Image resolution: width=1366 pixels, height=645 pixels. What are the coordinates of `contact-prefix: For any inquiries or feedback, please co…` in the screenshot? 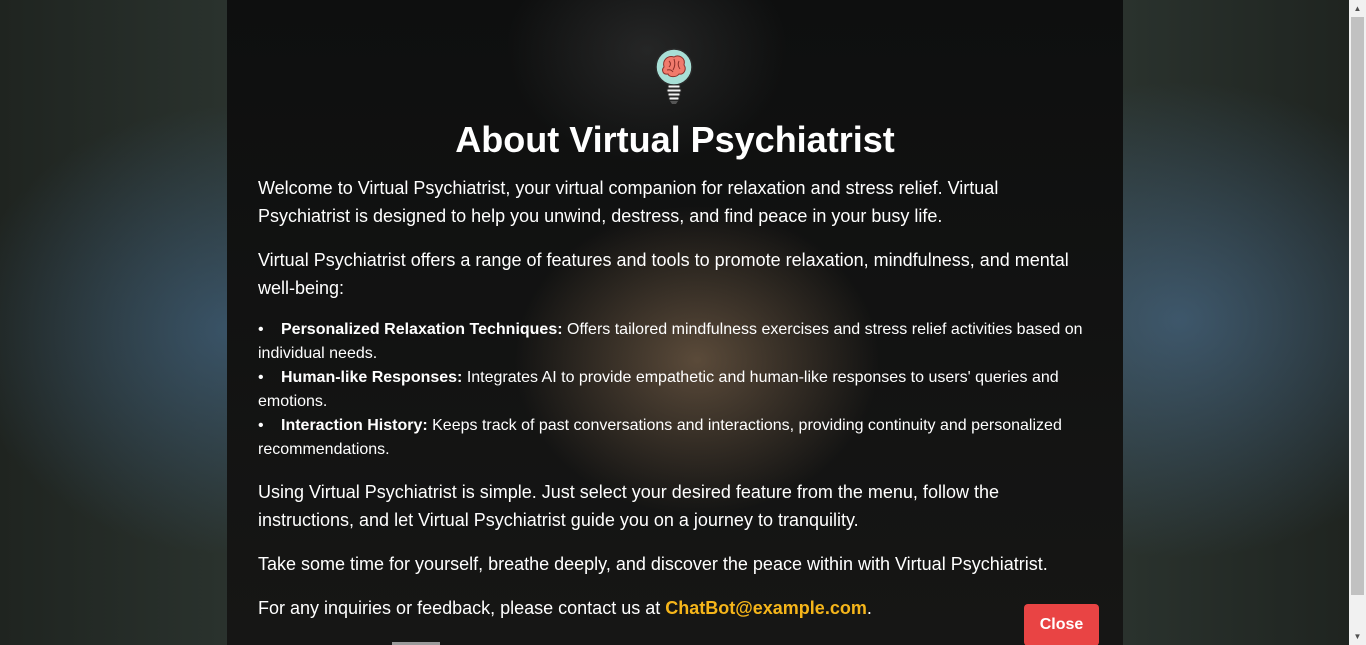 It's located at (462, 608).